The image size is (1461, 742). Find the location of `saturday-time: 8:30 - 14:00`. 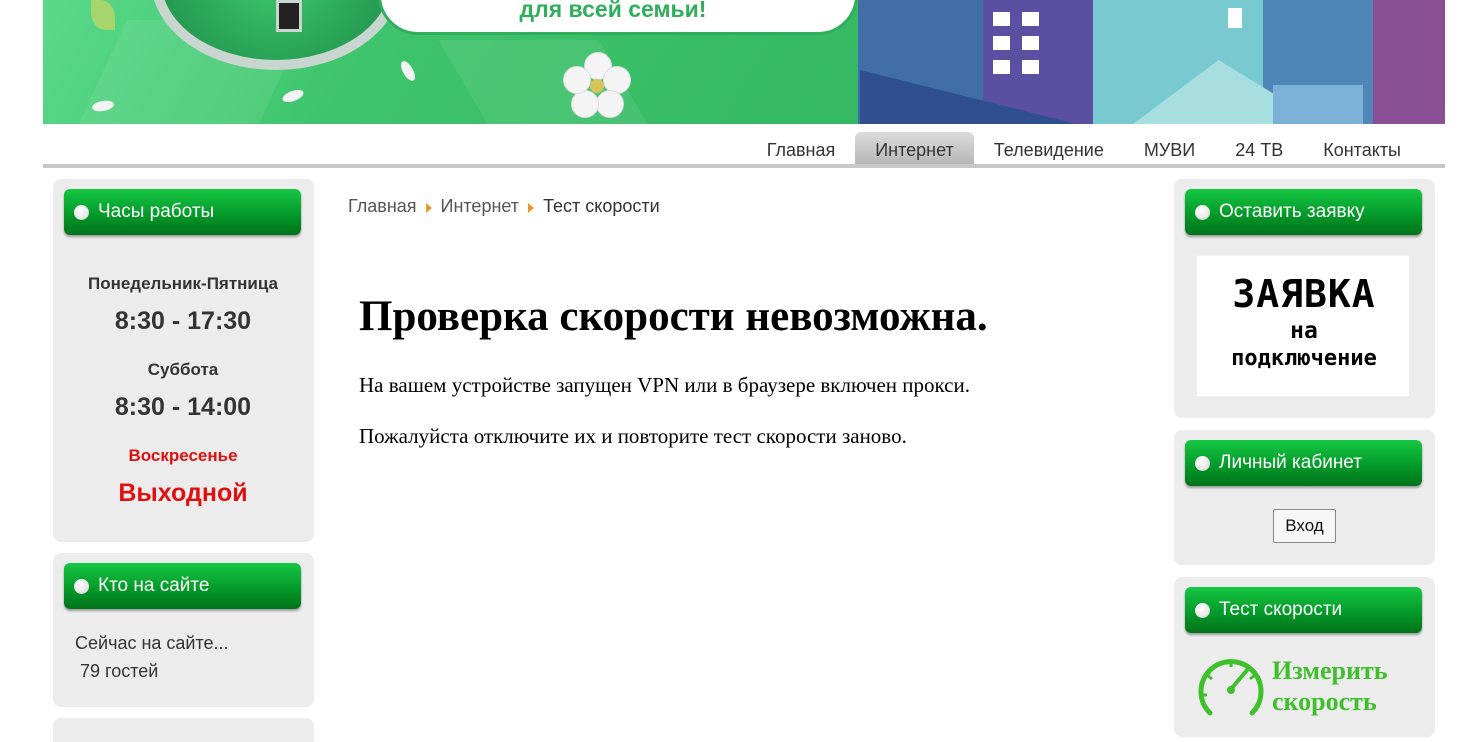

saturday-time: 8:30 - 14:00 is located at coordinates (183, 407).